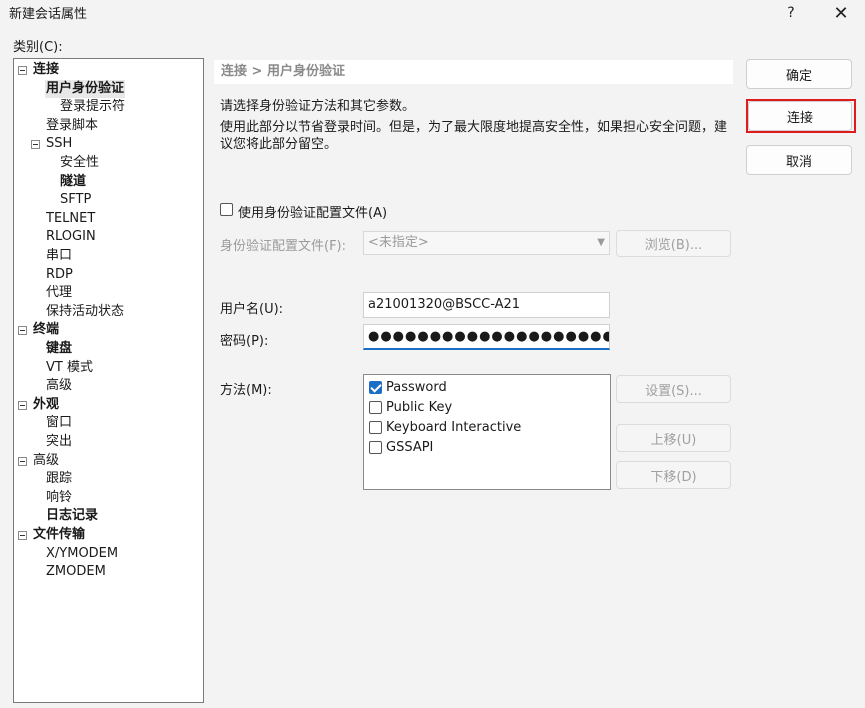  What do you see at coordinates (673, 438) in the screenshot?
I see `move-up-button: 上移(U)` at bounding box center [673, 438].